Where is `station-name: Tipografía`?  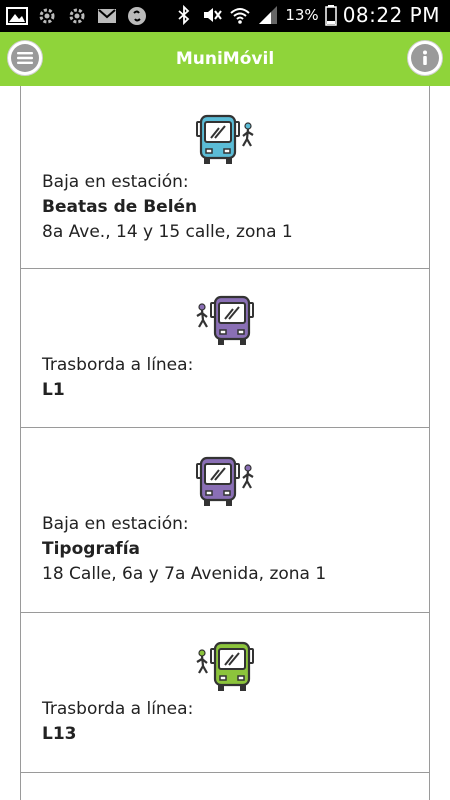
station-name: Tipografía is located at coordinates (91, 549).